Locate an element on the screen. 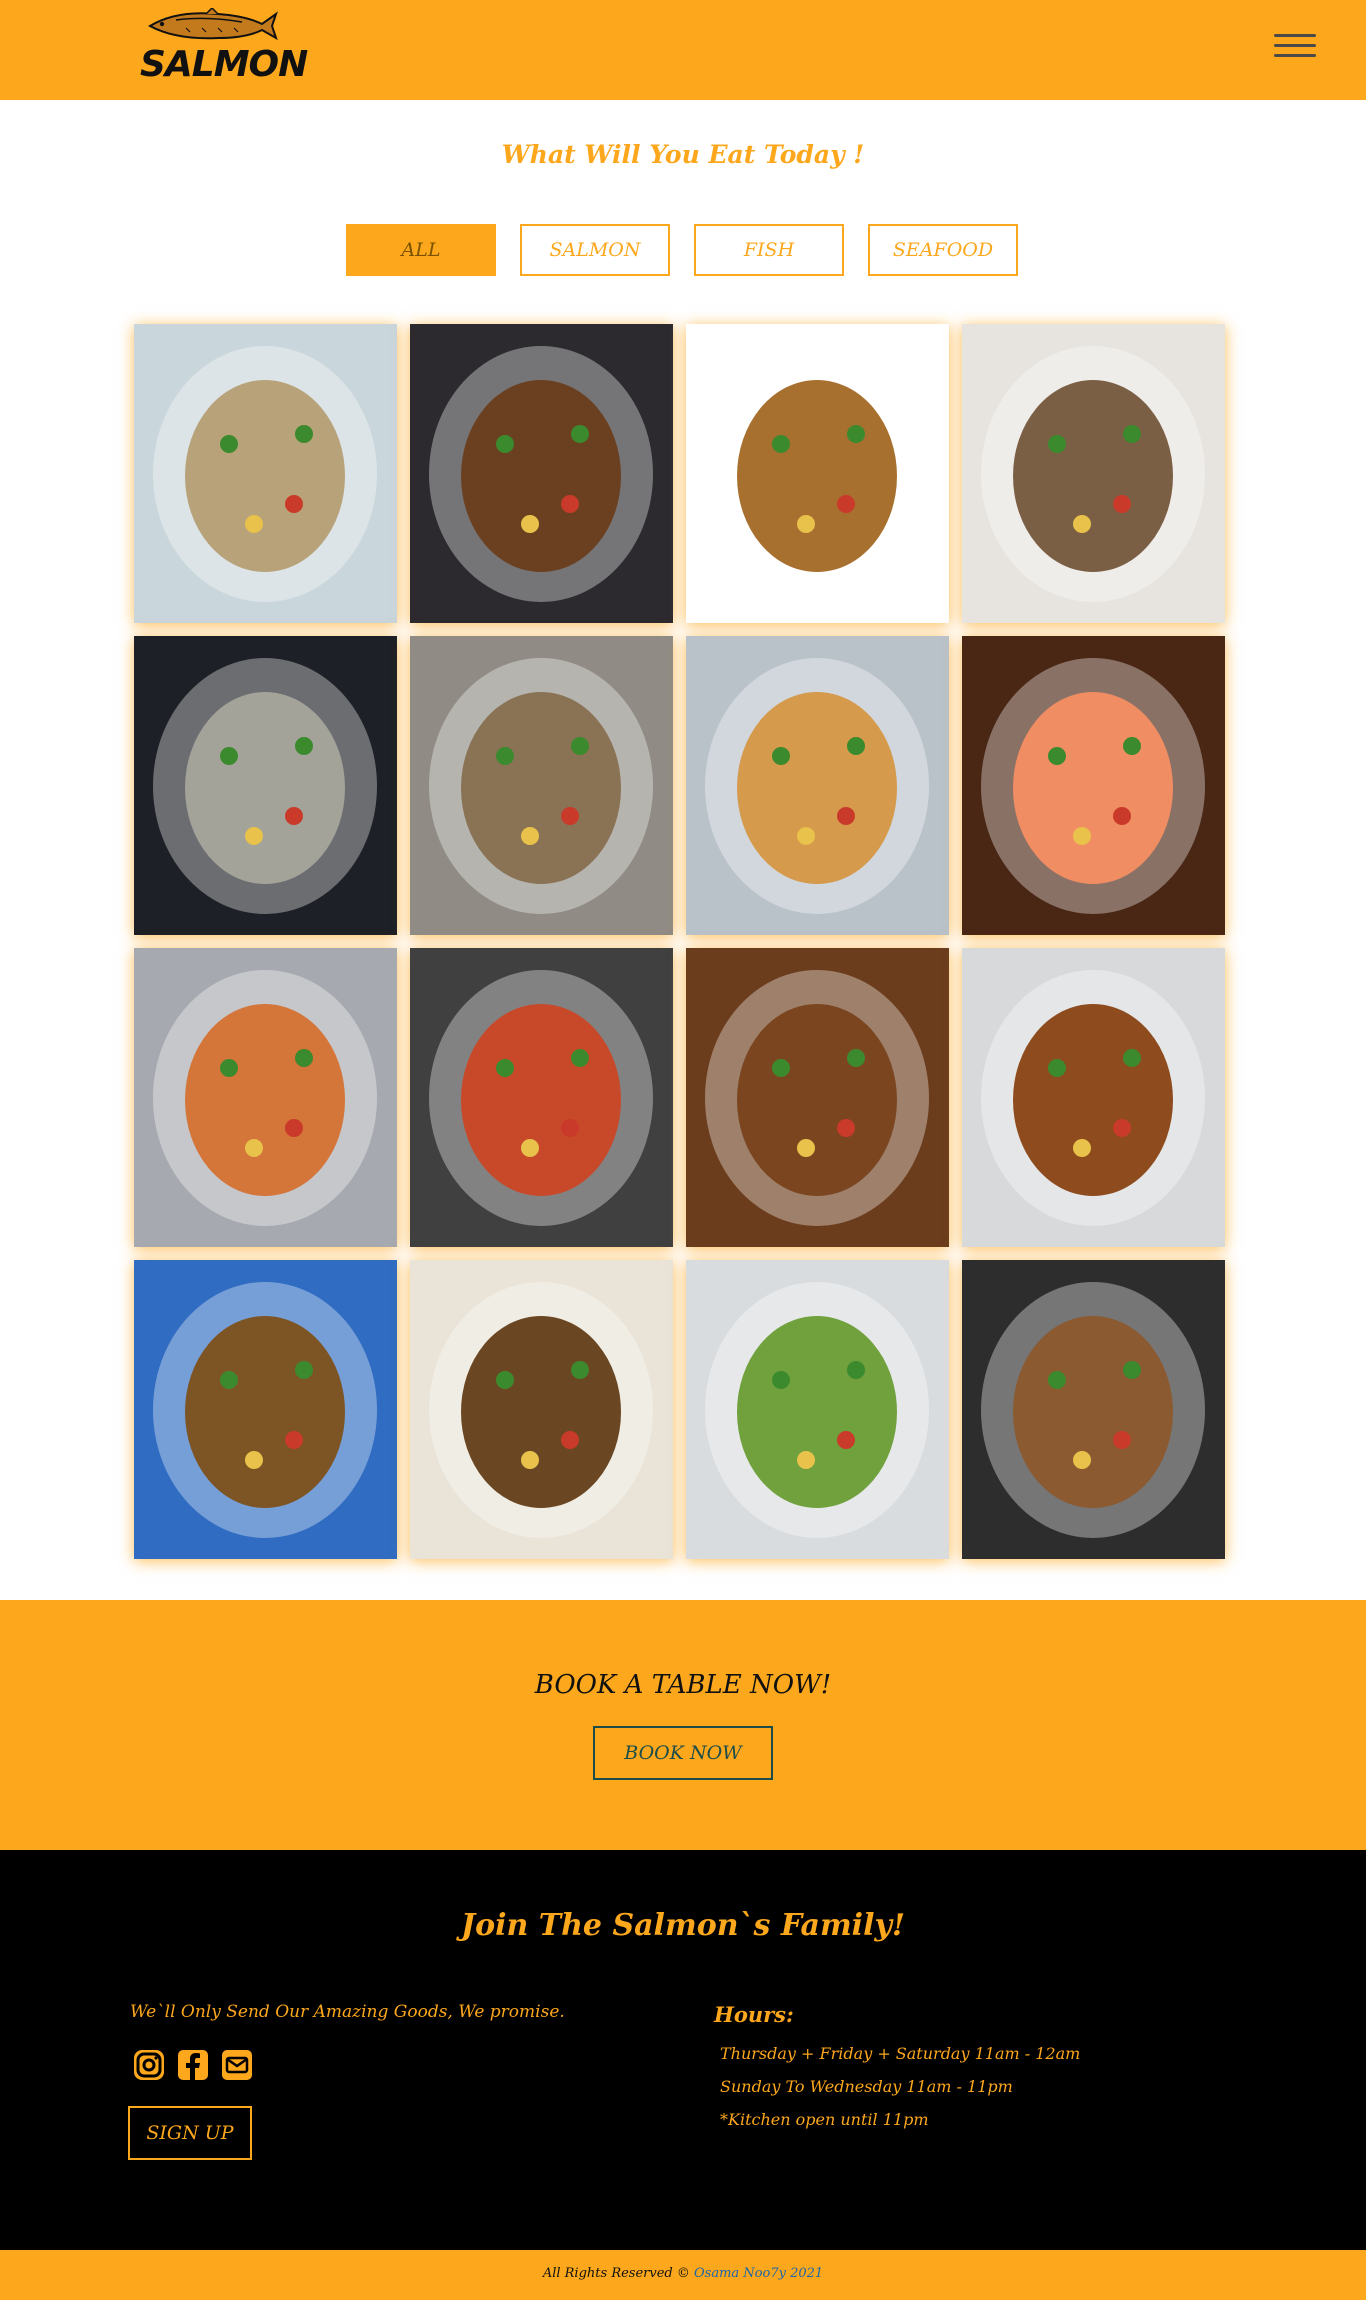 This screenshot has width=1366, height=2300. hamburger-menu-icon is located at coordinates (1295, 48).